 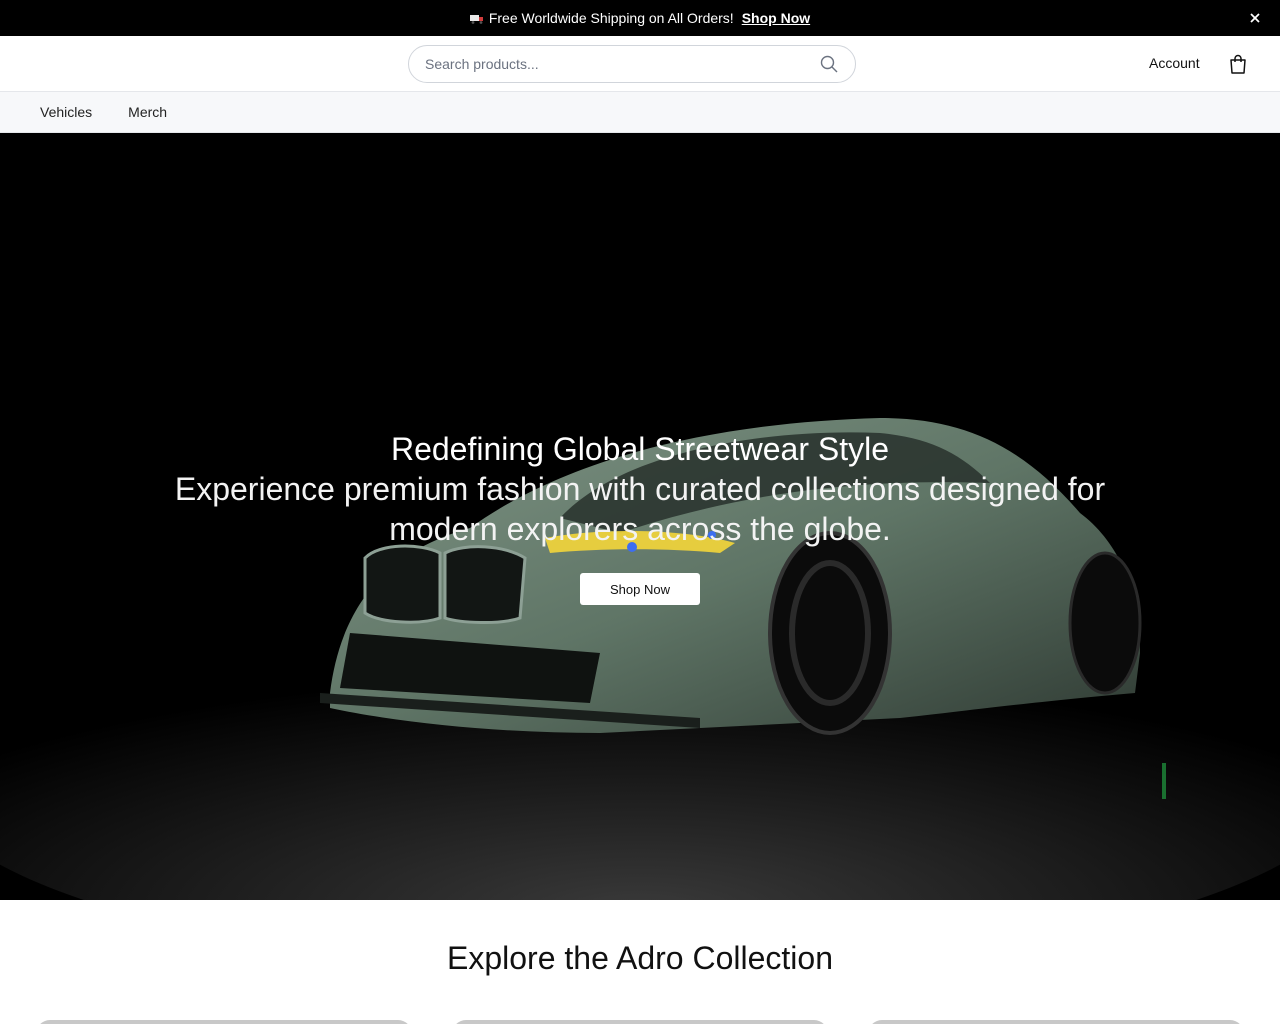 I want to click on nav-item-vehicles: Vehicles, so click(x=66, y=112).